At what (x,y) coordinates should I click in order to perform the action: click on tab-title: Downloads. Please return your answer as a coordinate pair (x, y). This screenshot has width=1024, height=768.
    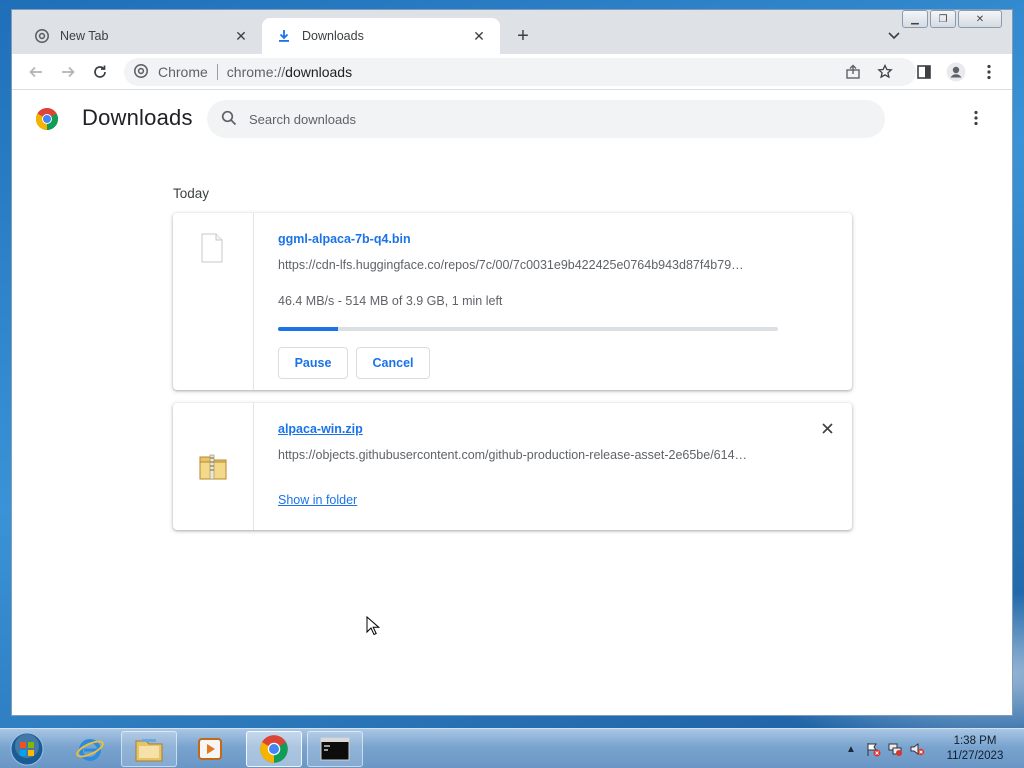
    Looking at the image, I should click on (333, 36).